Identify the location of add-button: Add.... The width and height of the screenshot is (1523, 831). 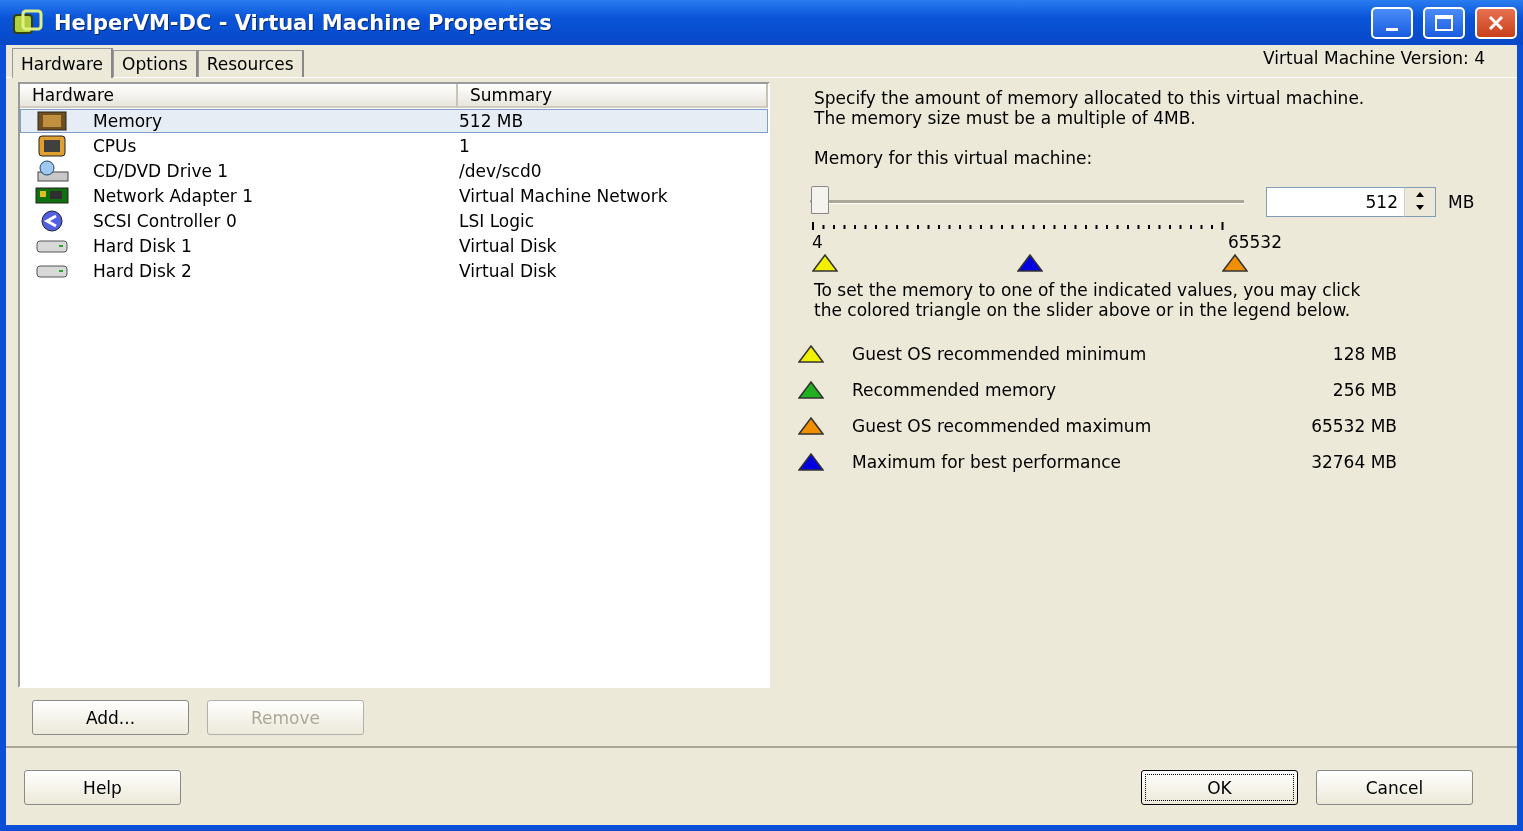
(110, 717).